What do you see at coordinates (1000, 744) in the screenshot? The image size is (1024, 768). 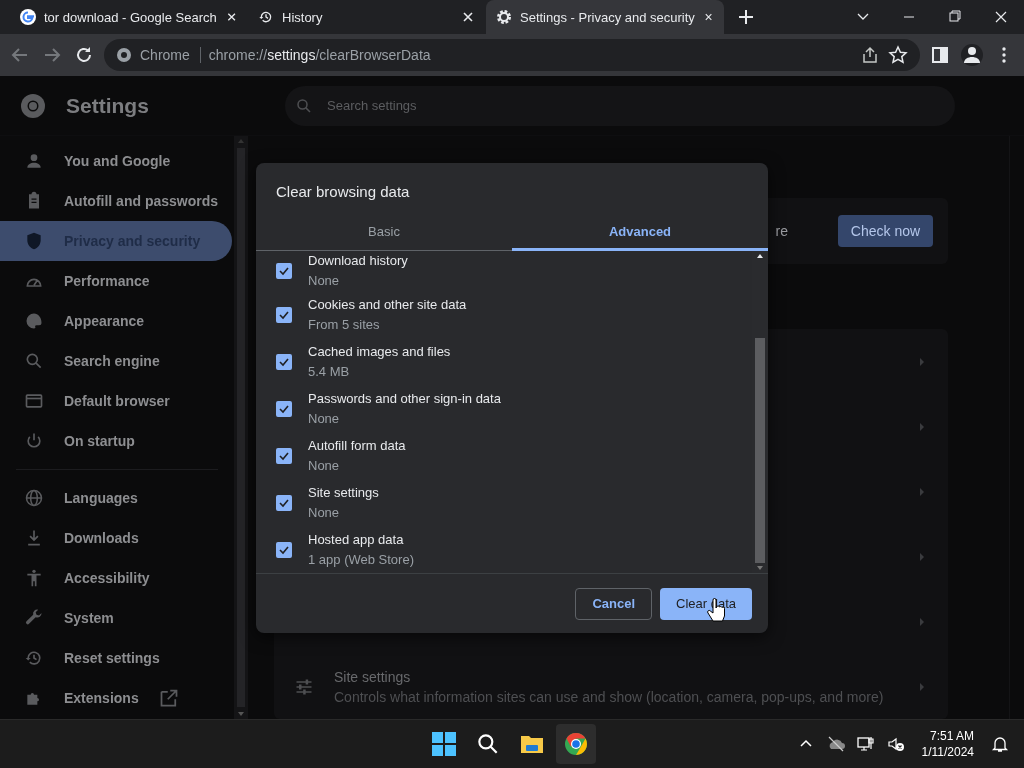 I see `bell-icon` at bounding box center [1000, 744].